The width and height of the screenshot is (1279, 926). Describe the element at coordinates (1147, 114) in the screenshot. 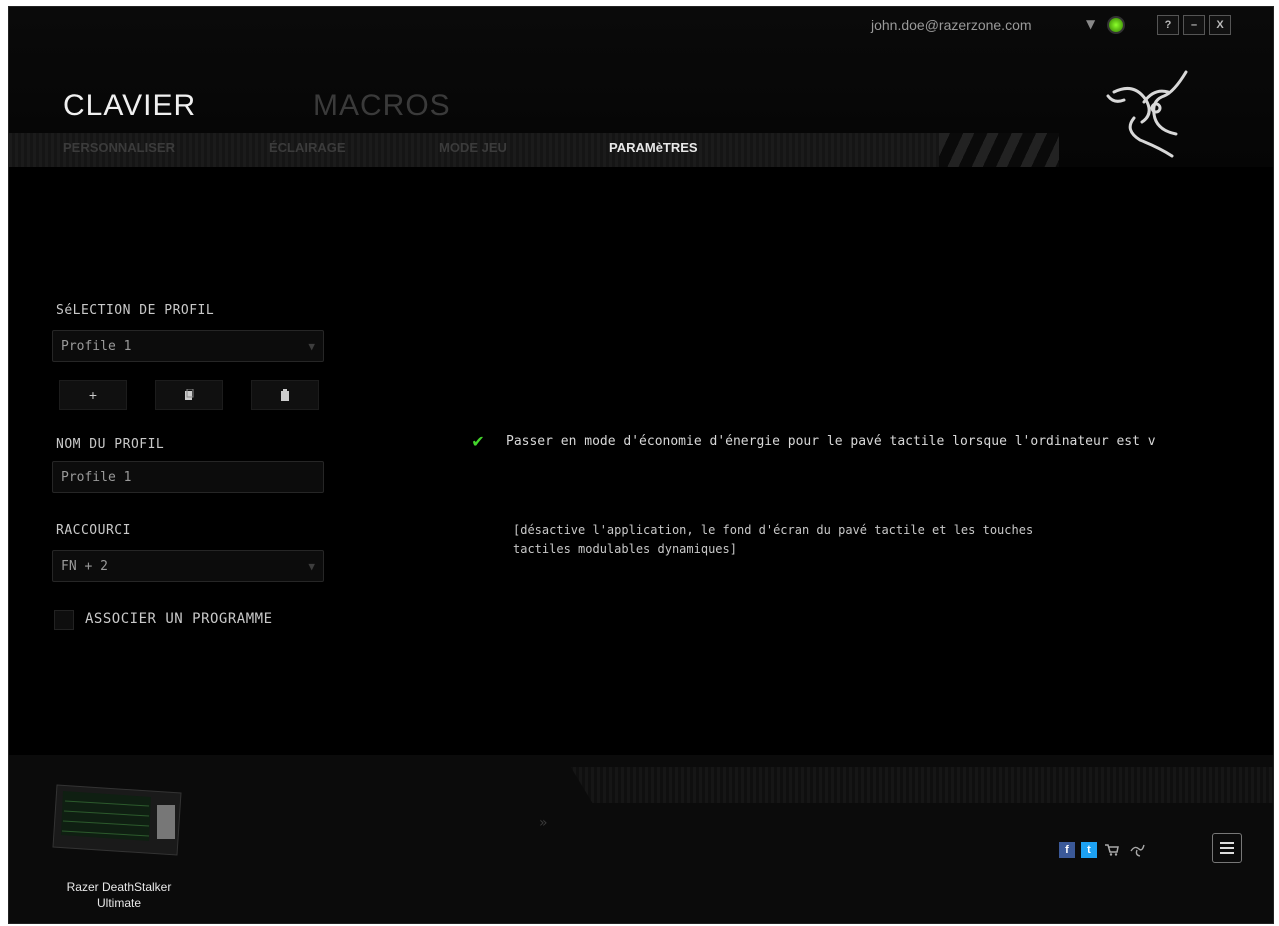

I see `razer-logo-icon` at that location.